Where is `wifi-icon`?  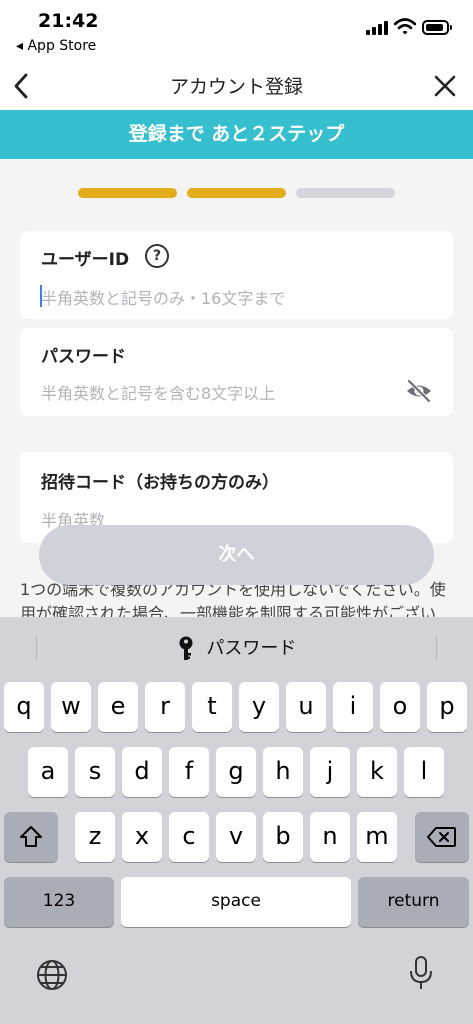 wifi-icon is located at coordinates (405, 26).